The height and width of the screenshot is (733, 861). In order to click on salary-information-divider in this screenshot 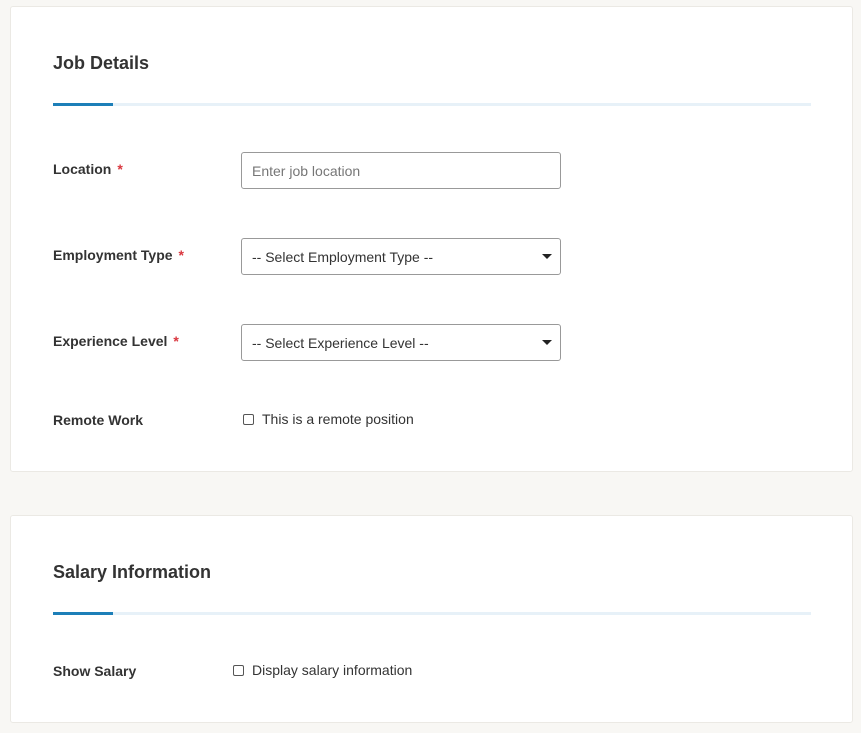, I will do `click(432, 613)`.